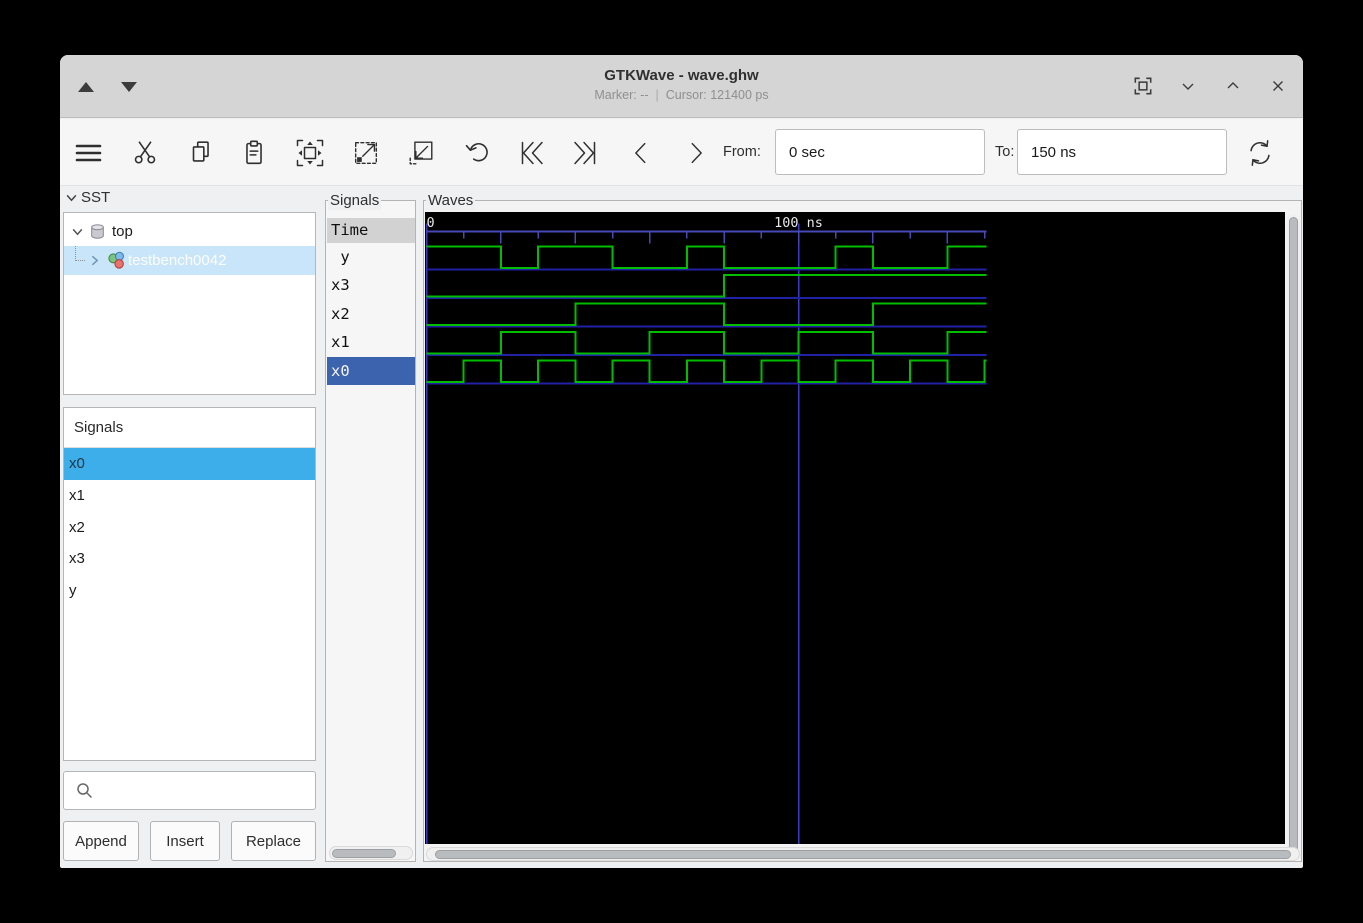  Describe the element at coordinates (185, 841) in the screenshot. I see `insert-button: Insert` at that location.